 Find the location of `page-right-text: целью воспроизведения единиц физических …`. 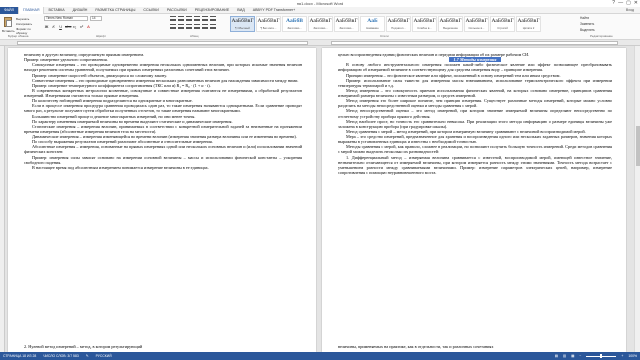

page-right-text: целью воспроизведения единиц физических … is located at coordinates (475, 113).